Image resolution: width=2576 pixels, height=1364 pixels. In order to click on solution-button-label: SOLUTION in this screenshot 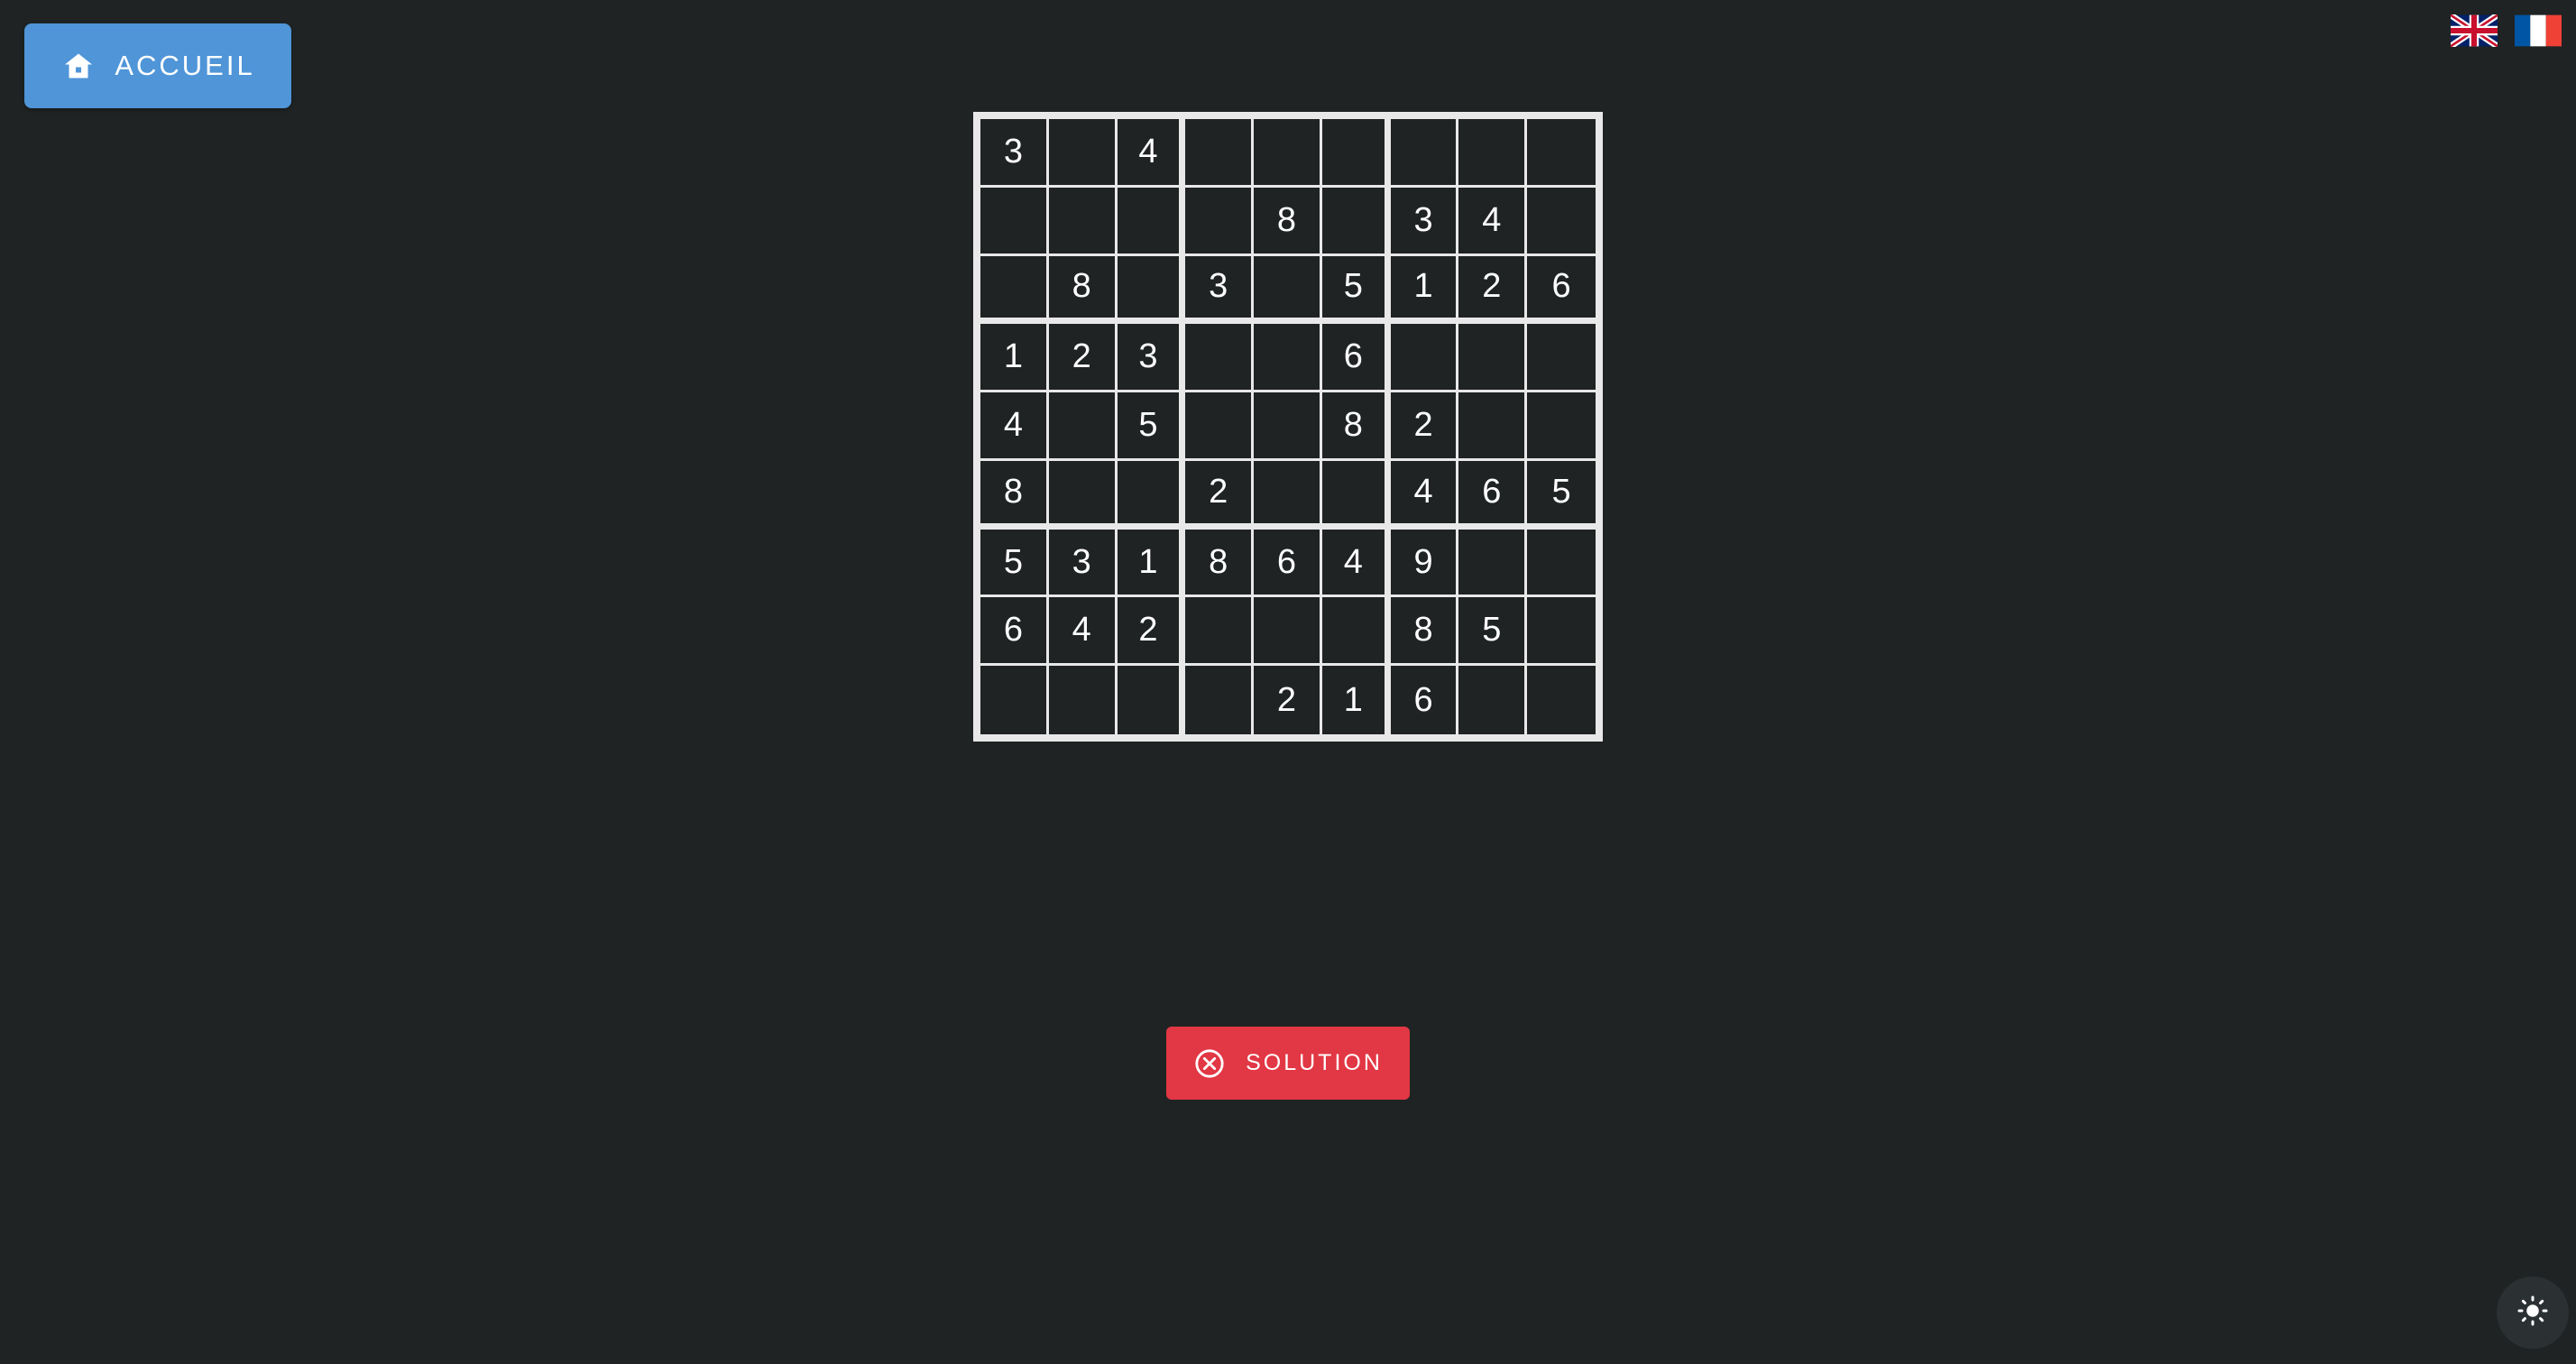, I will do `click(1314, 1062)`.